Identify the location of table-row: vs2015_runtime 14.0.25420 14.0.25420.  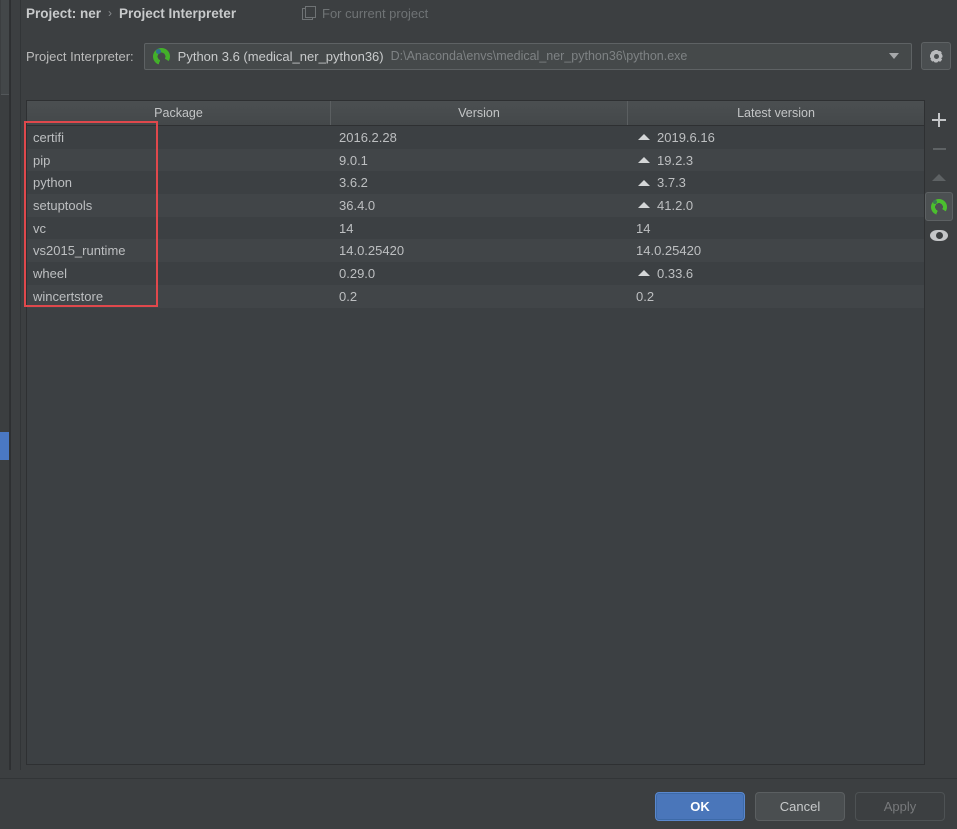
(475, 251).